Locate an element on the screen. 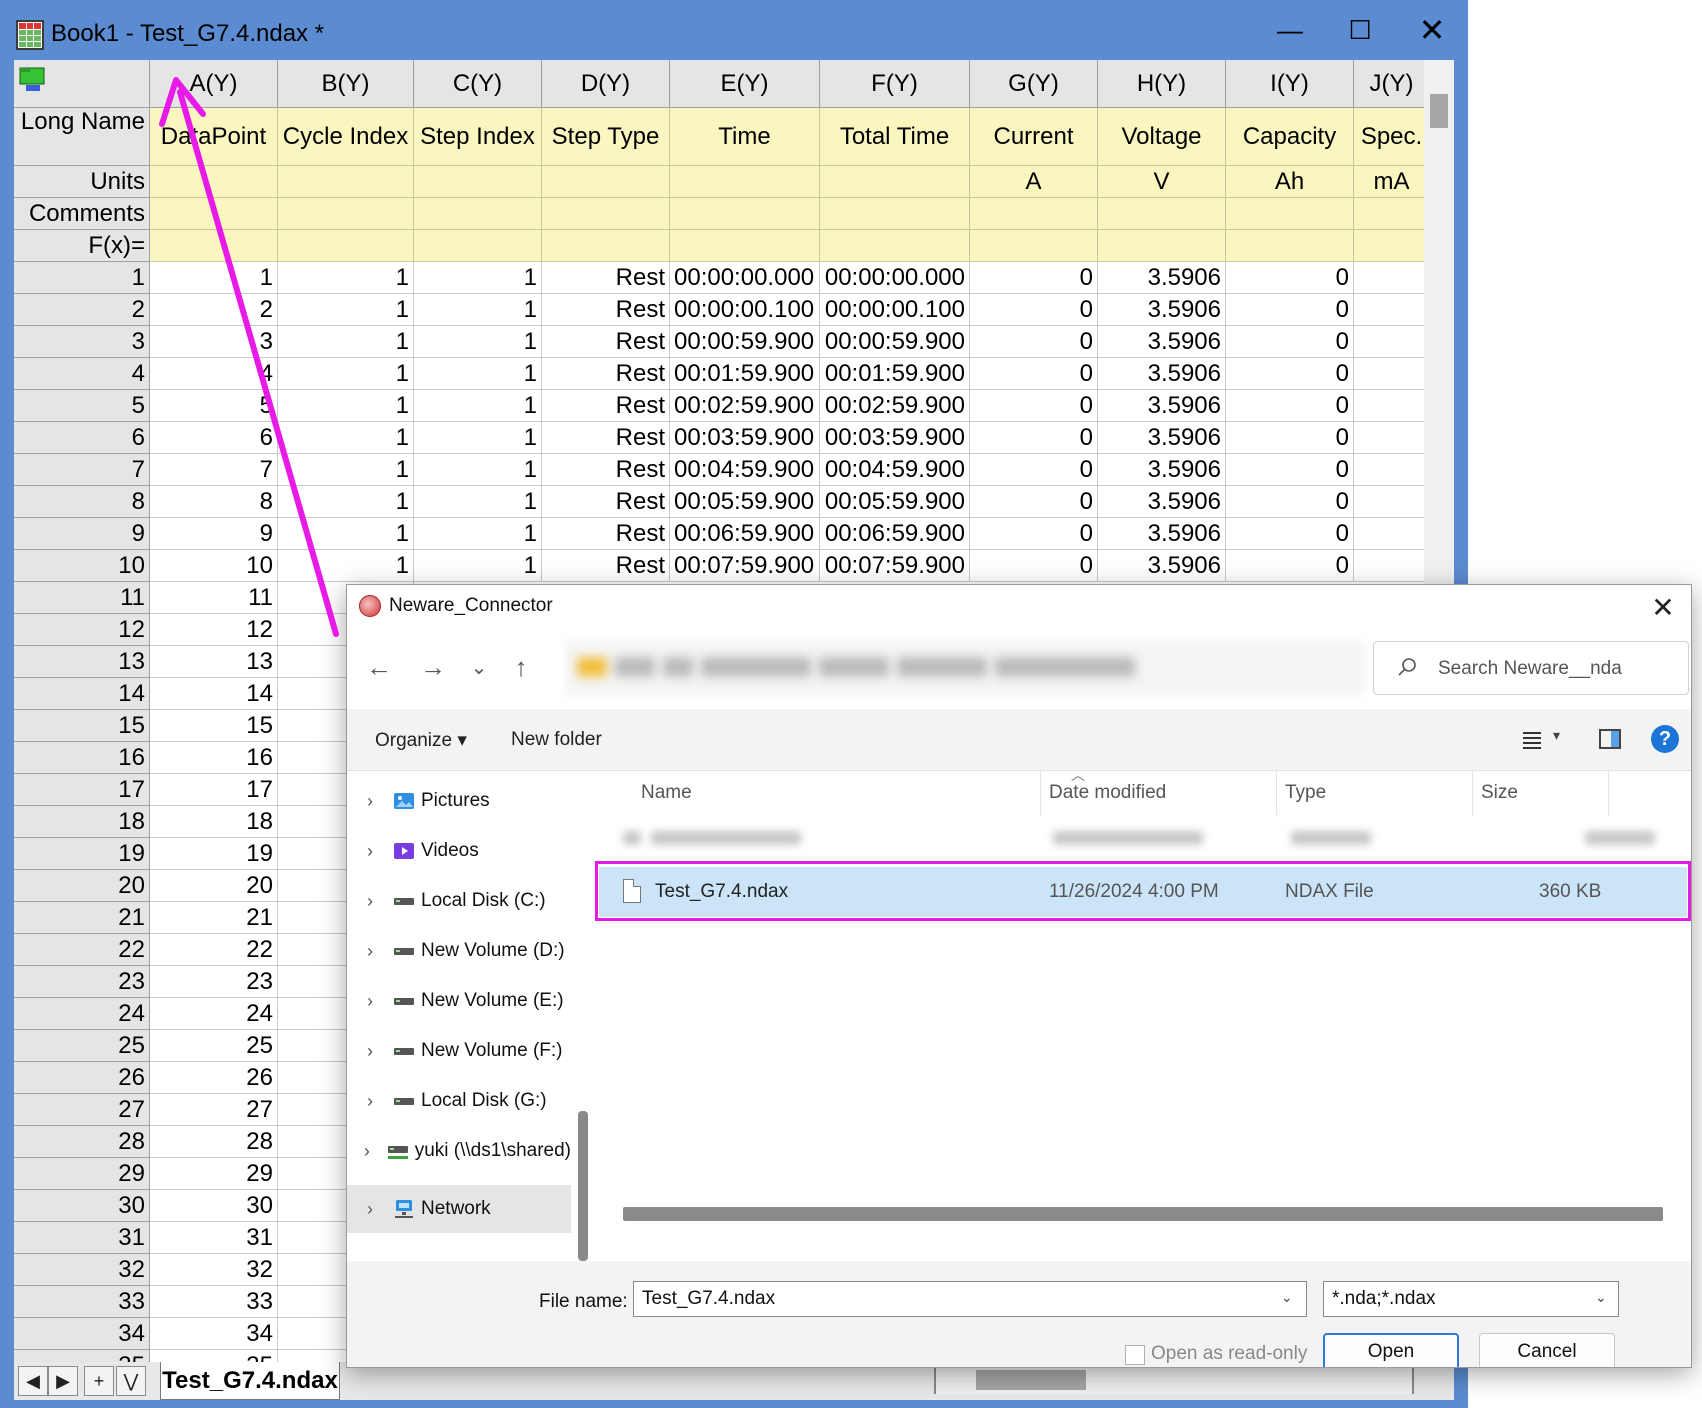 Image resolution: width=1702 pixels, height=1408 pixels. table-cell: 15 is located at coordinates (214, 726).